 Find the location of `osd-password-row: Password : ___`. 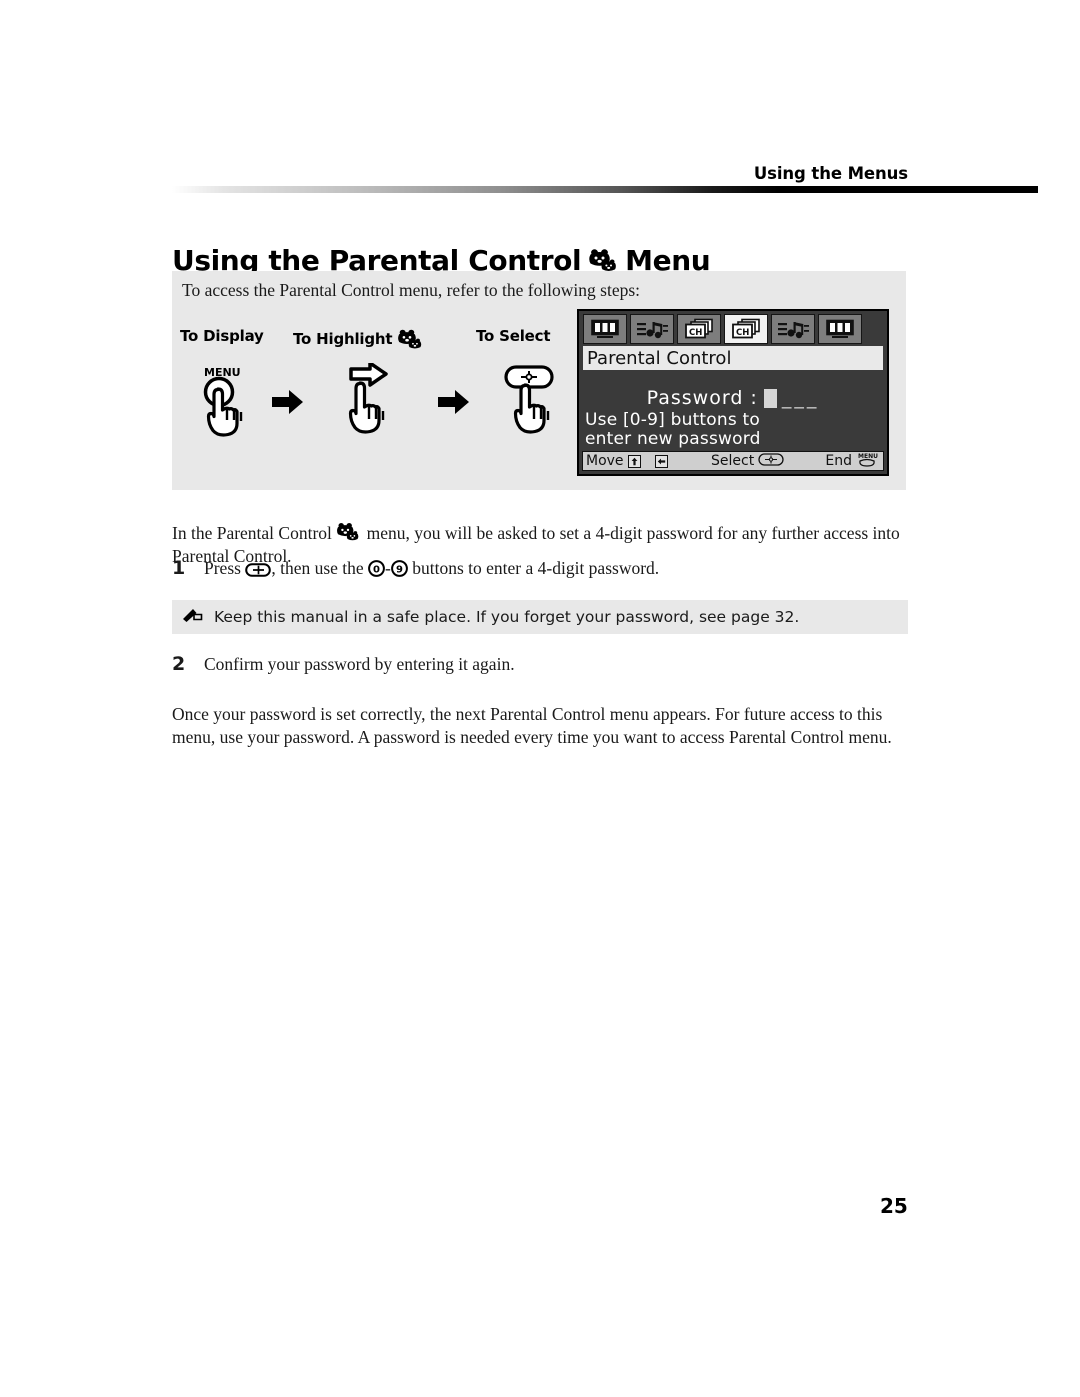

osd-password-row: Password : ___ is located at coordinates (733, 398).